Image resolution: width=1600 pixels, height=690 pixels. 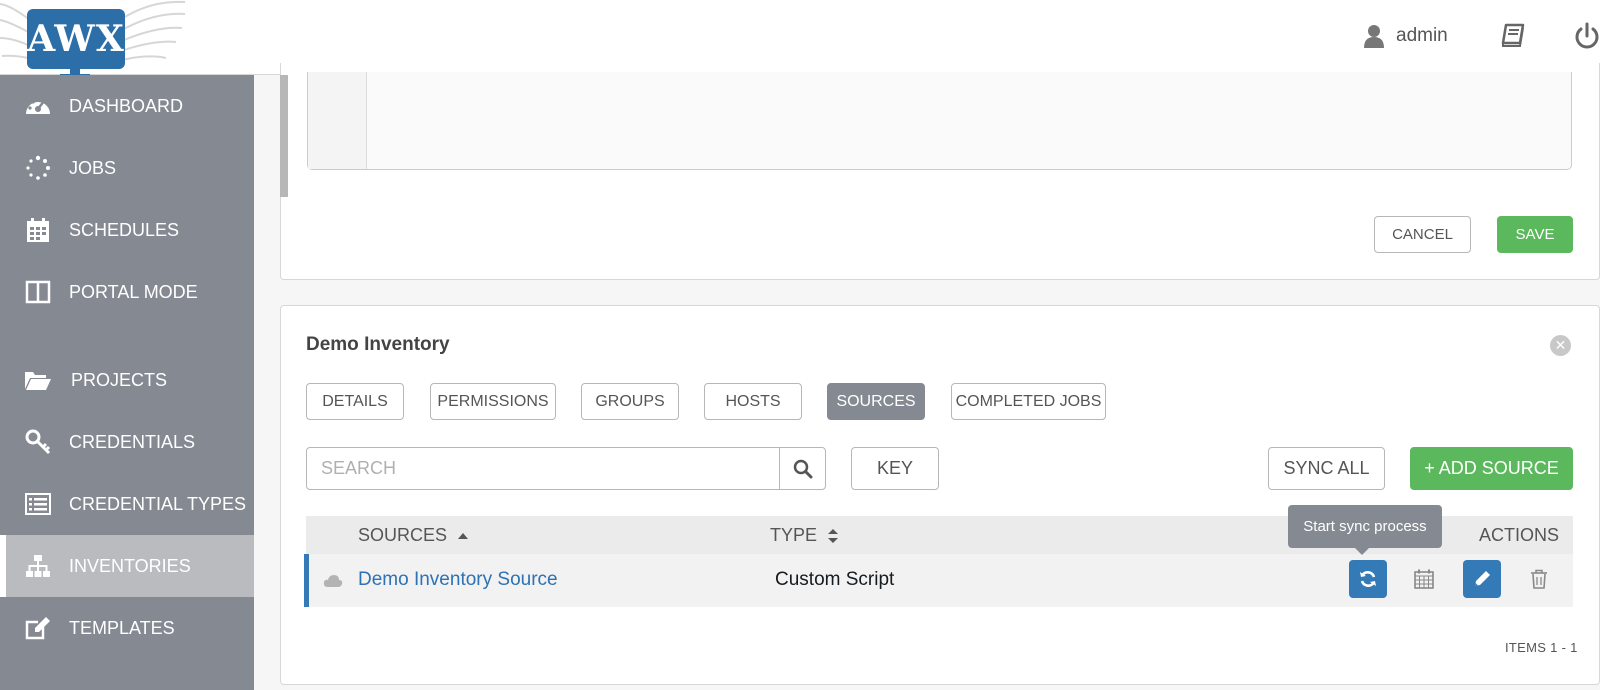 I want to click on username-label: admin, so click(x=1422, y=35).